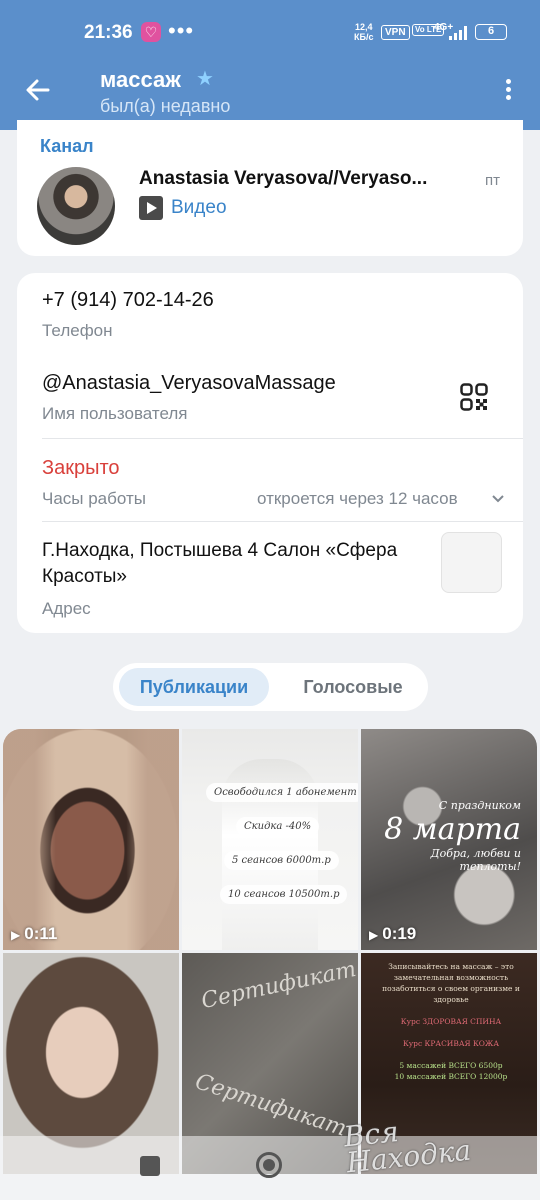 The height and width of the screenshot is (1200, 540). What do you see at coordinates (66, 608) in the screenshot?
I see `address-label: Адрес` at bounding box center [66, 608].